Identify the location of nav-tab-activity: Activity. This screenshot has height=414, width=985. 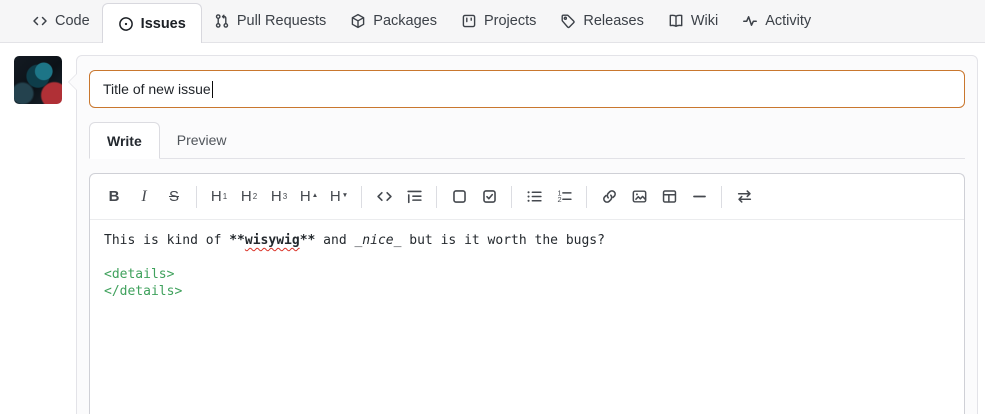
(776, 21).